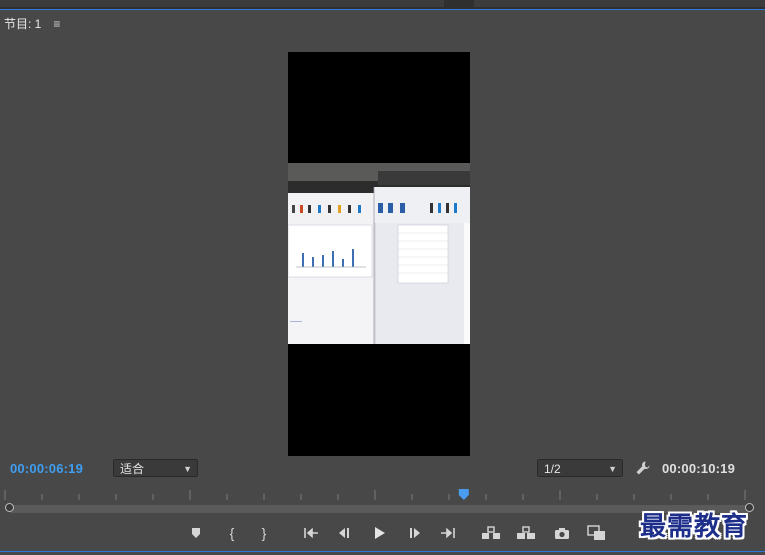  I want to click on lift-button, so click(491, 533).